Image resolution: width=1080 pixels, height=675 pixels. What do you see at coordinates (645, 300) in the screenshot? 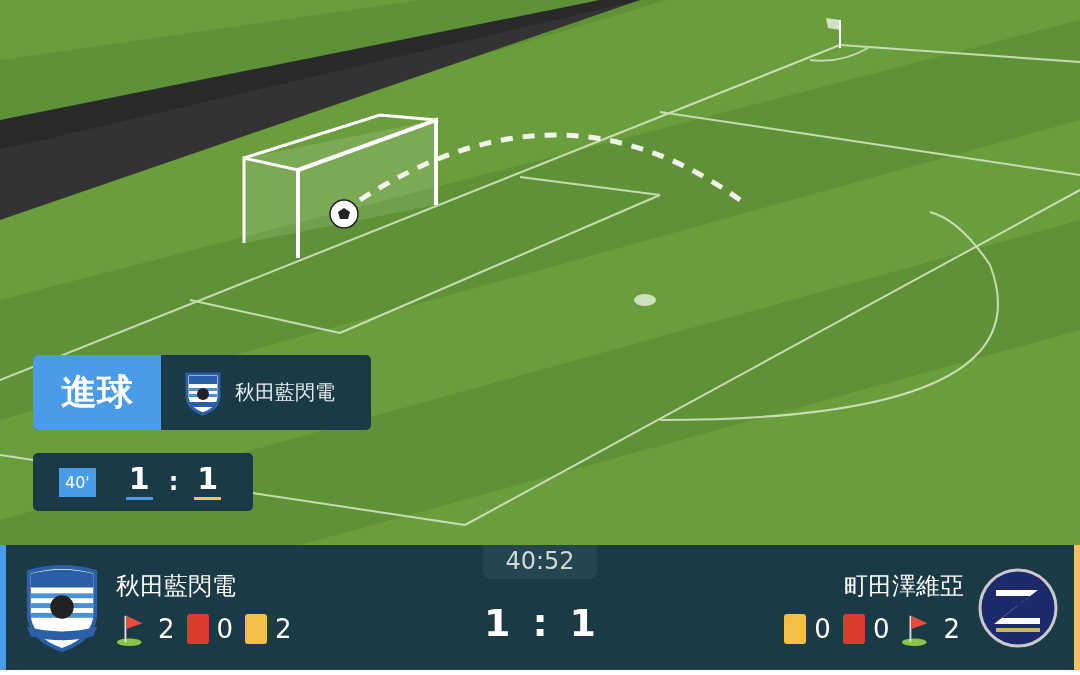
I see `ball-shadow` at bounding box center [645, 300].